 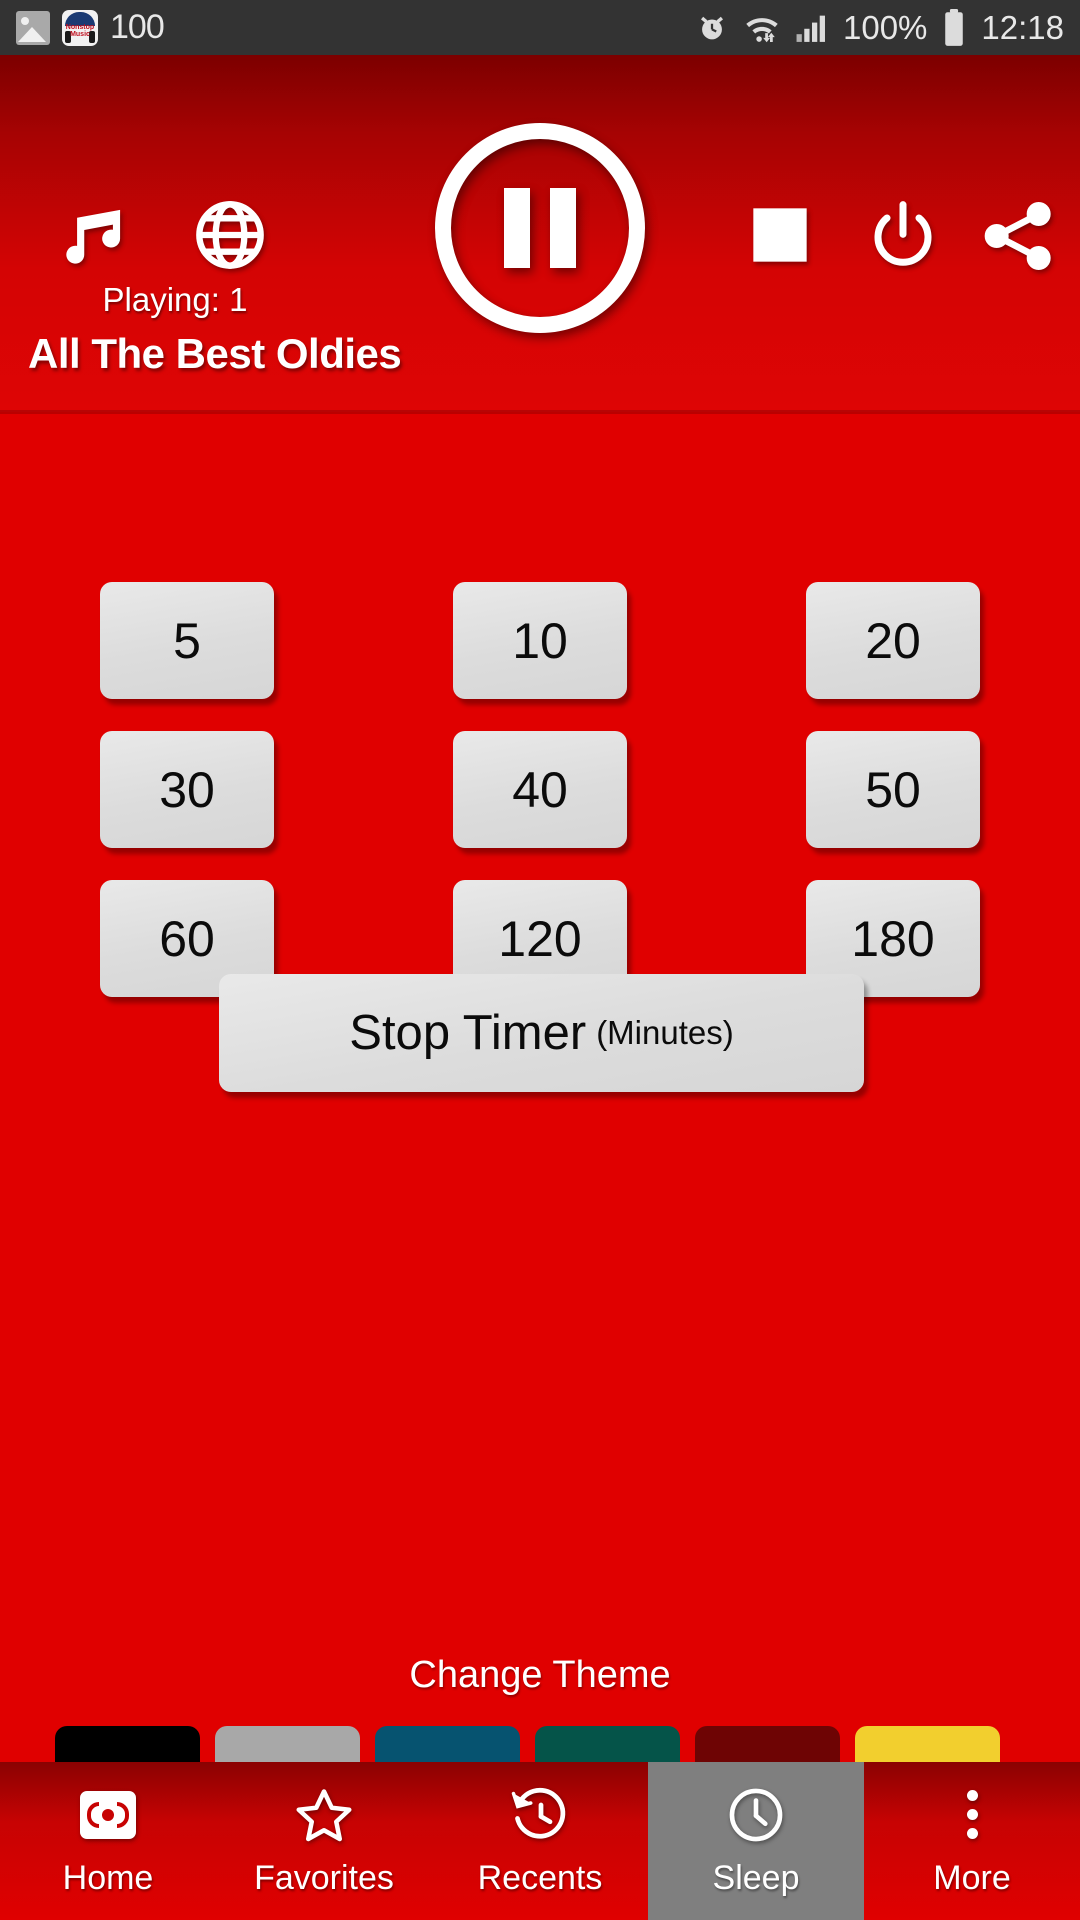 I want to click on bottom-navigation: Home Favorites Recents Sleep More, so click(x=540, y=1841).